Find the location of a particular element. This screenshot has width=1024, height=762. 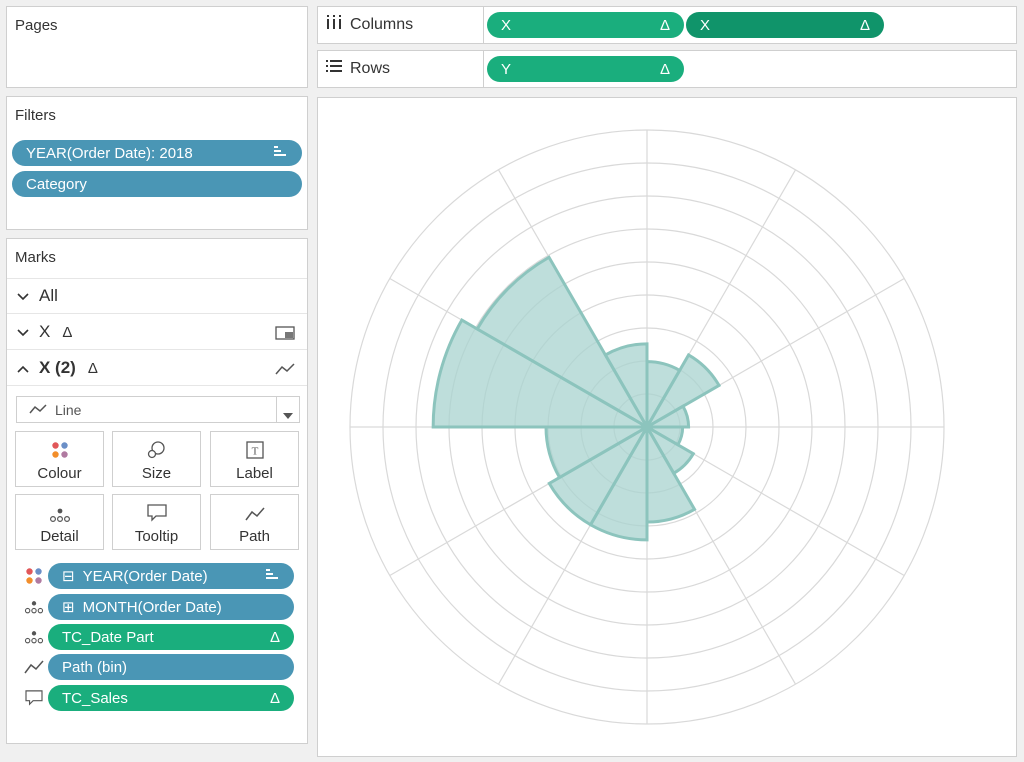

field-pill-label: YEAR(Order Date) is located at coordinates (145, 576).